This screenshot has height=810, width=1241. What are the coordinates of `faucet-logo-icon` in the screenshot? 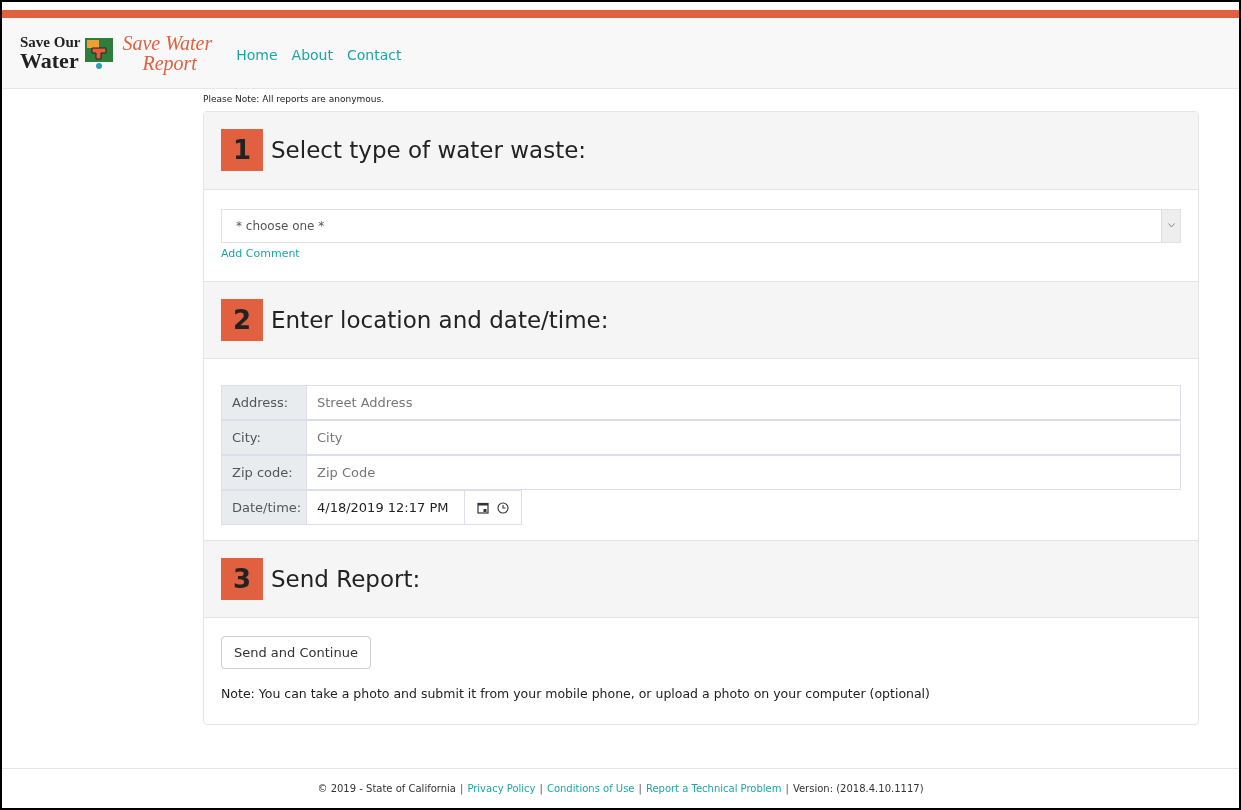 It's located at (99, 53).